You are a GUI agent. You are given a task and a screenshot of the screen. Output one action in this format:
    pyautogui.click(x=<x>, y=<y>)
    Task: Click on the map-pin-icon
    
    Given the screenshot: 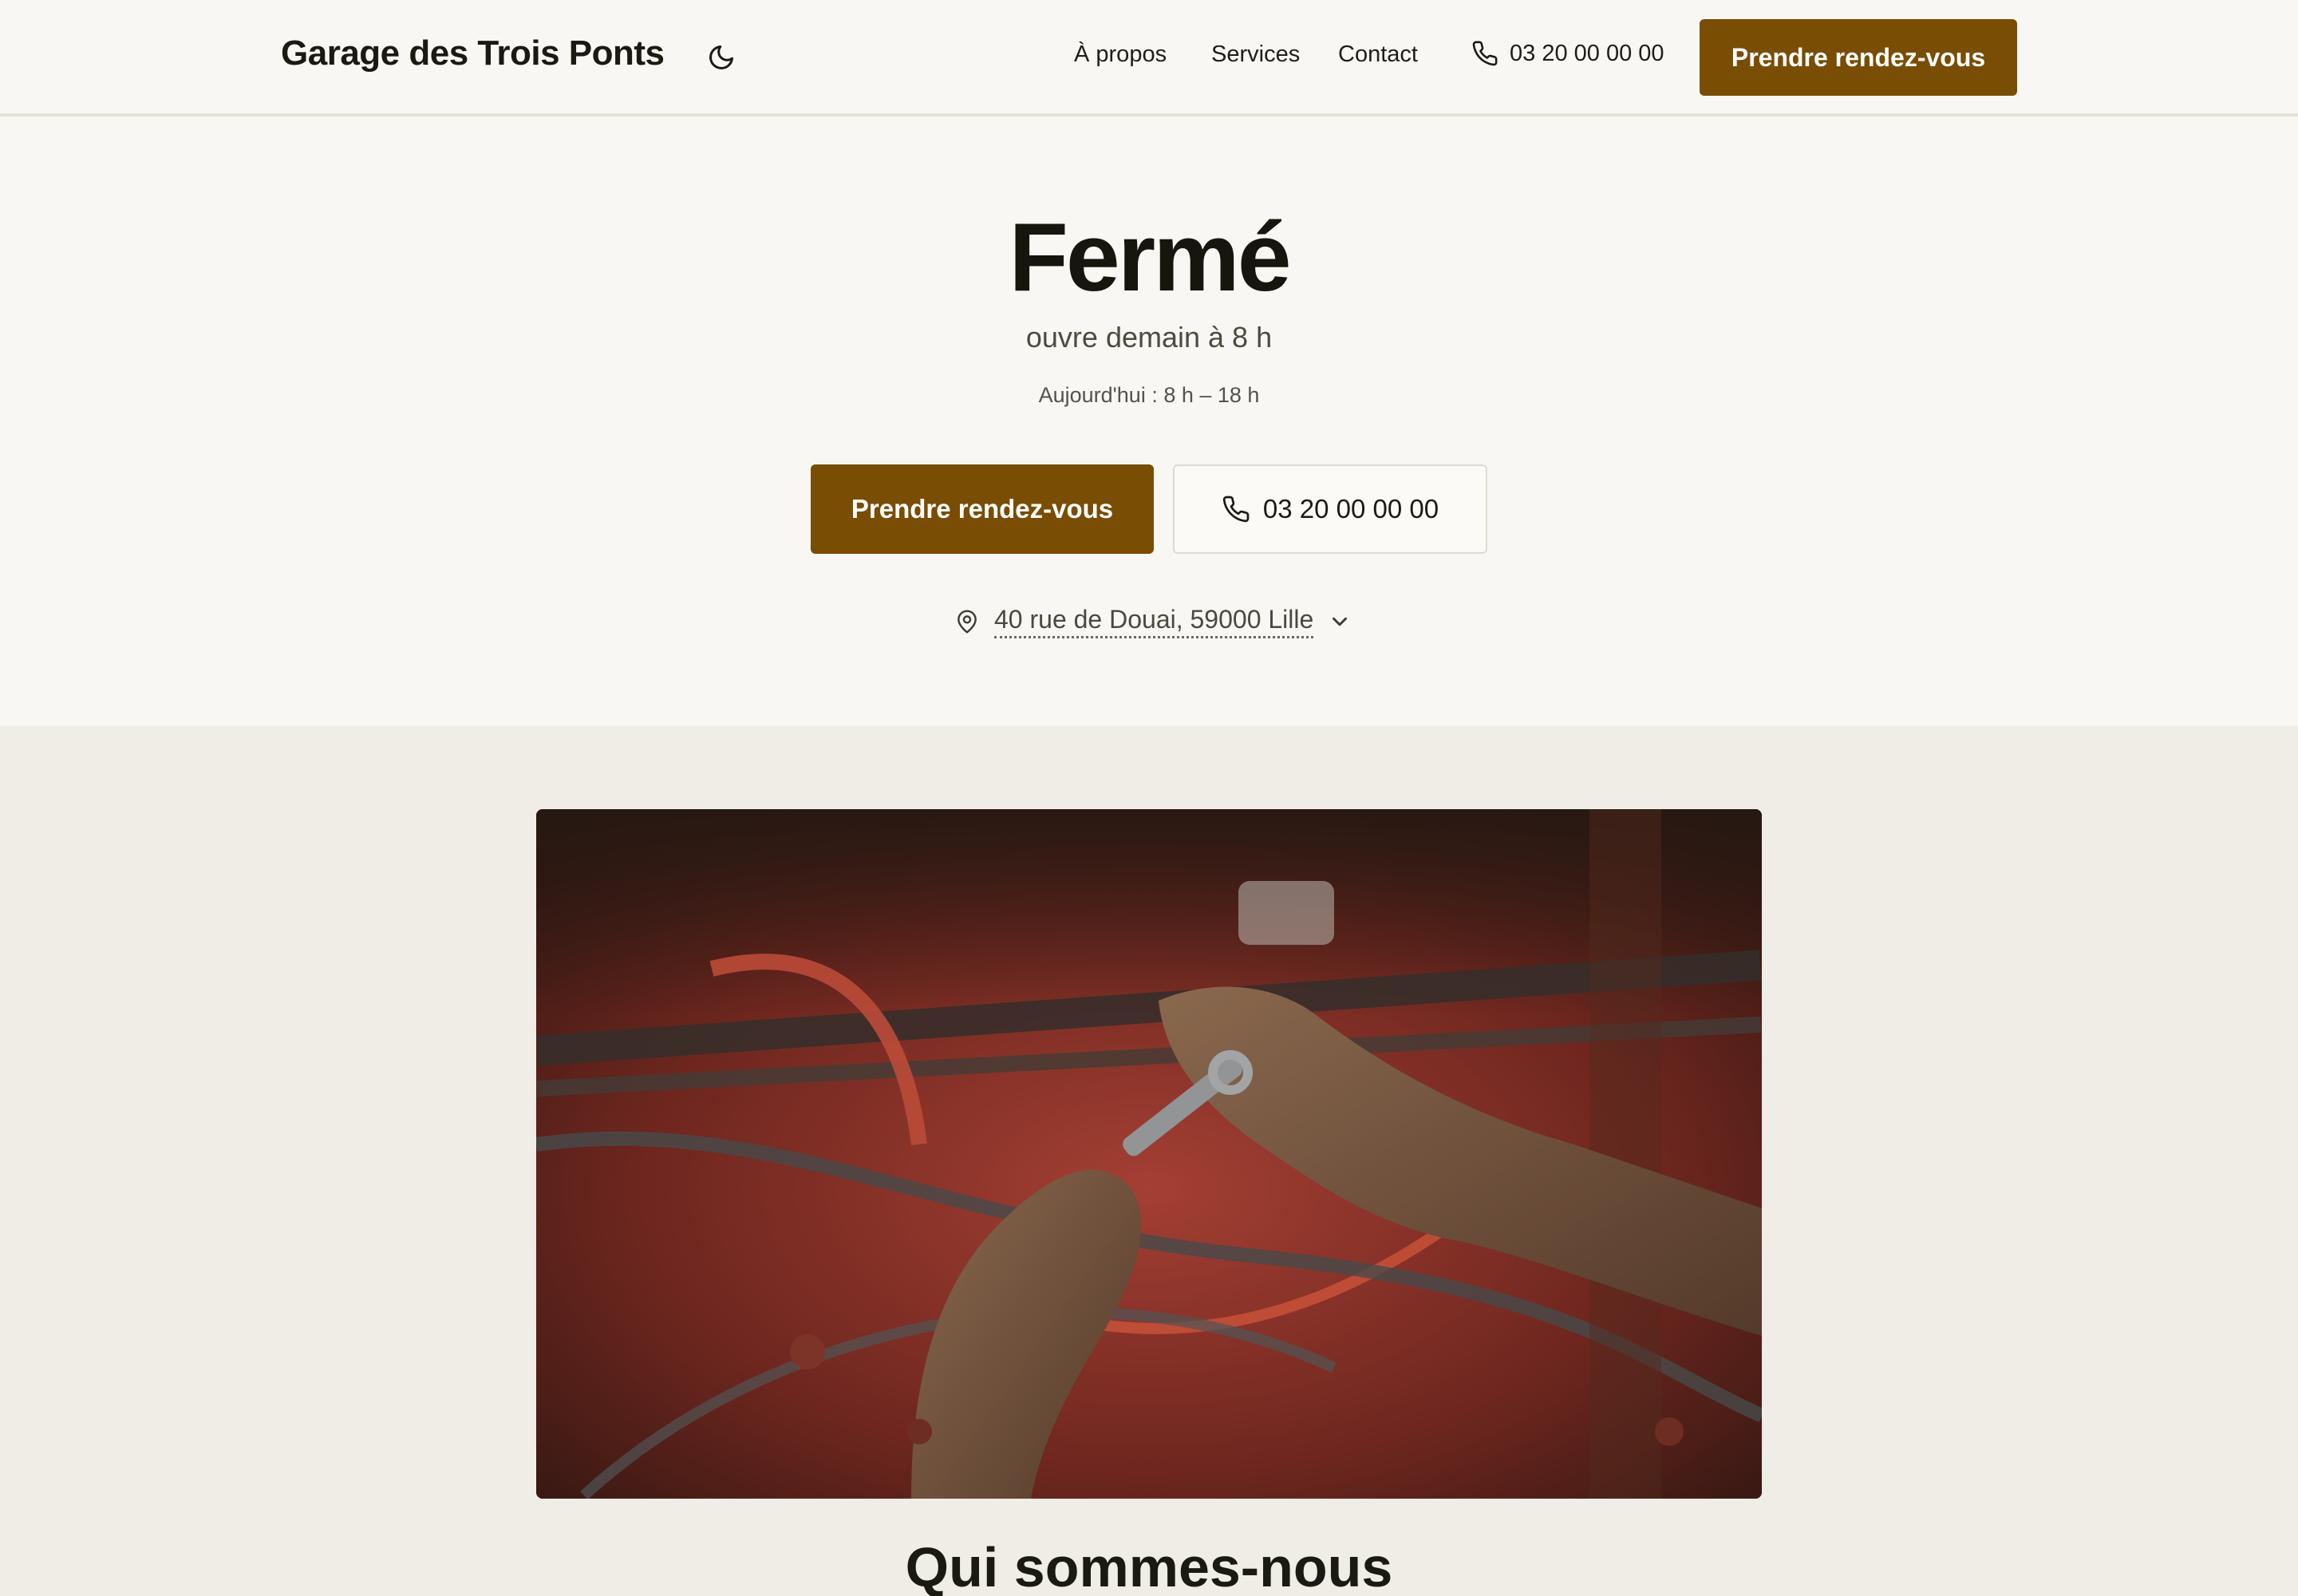 What is the action you would take?
    pyautogui.click(x=967, y=622)
    